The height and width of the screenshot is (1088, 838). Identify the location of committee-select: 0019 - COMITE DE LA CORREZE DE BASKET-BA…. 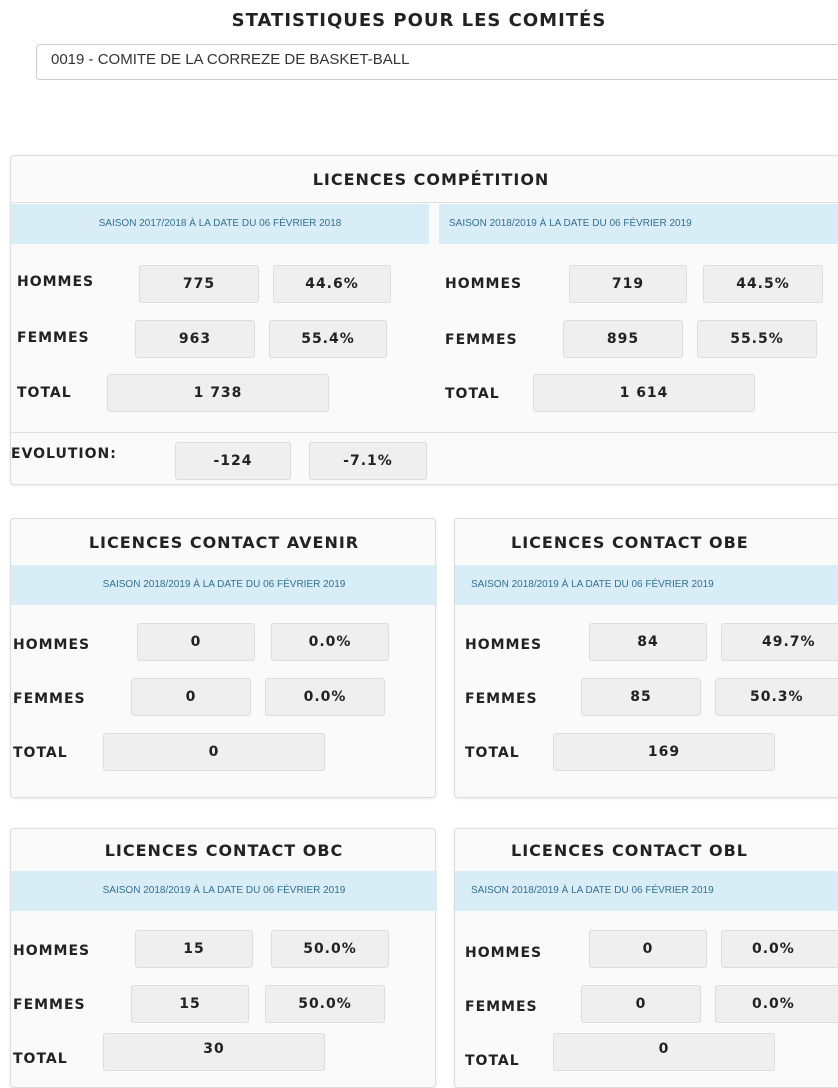
(437, 62).